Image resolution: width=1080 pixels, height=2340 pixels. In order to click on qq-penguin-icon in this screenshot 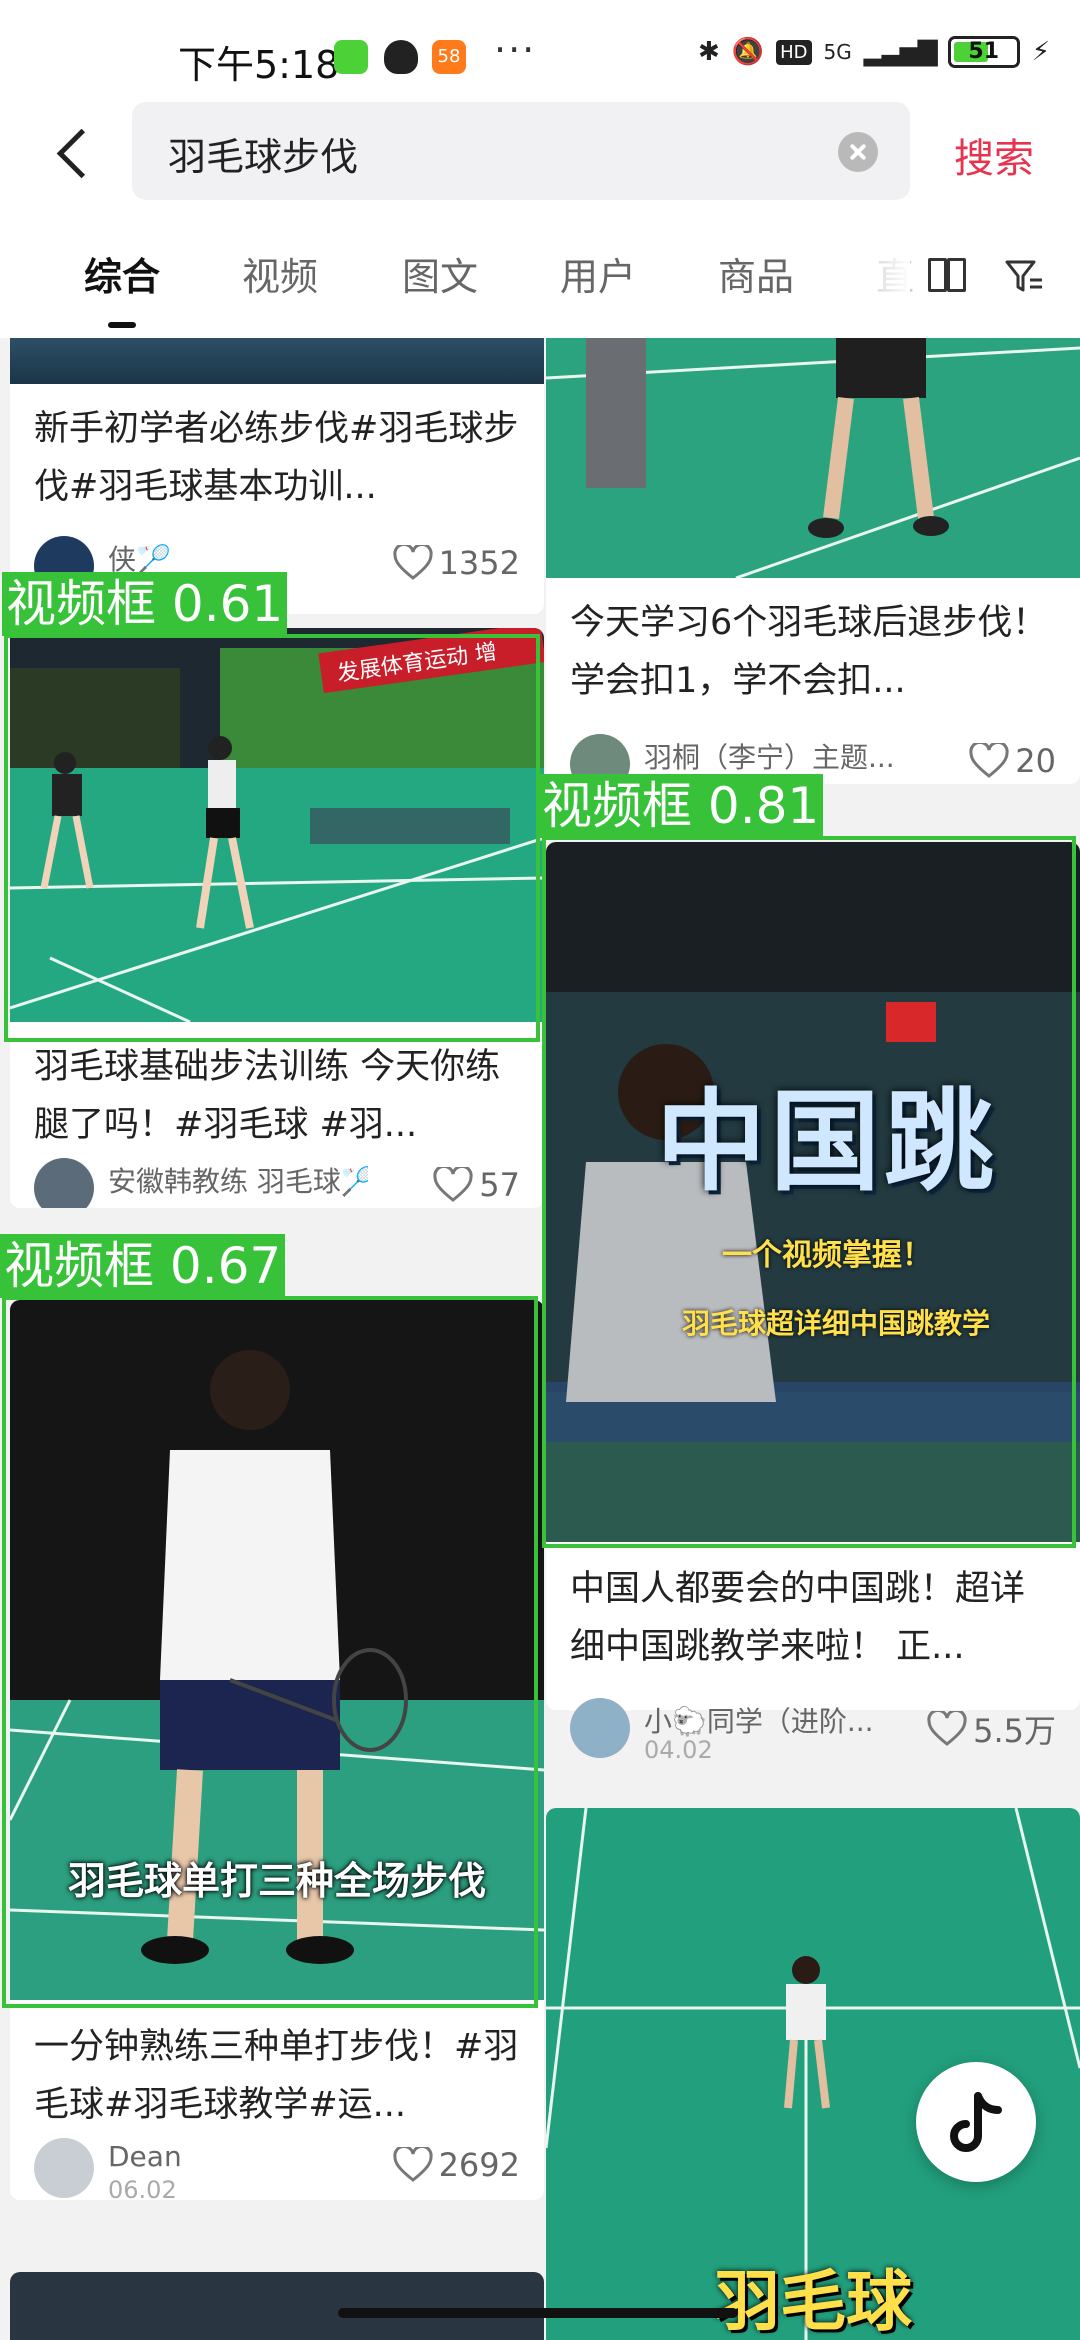, I will do `click(401, 57)`.